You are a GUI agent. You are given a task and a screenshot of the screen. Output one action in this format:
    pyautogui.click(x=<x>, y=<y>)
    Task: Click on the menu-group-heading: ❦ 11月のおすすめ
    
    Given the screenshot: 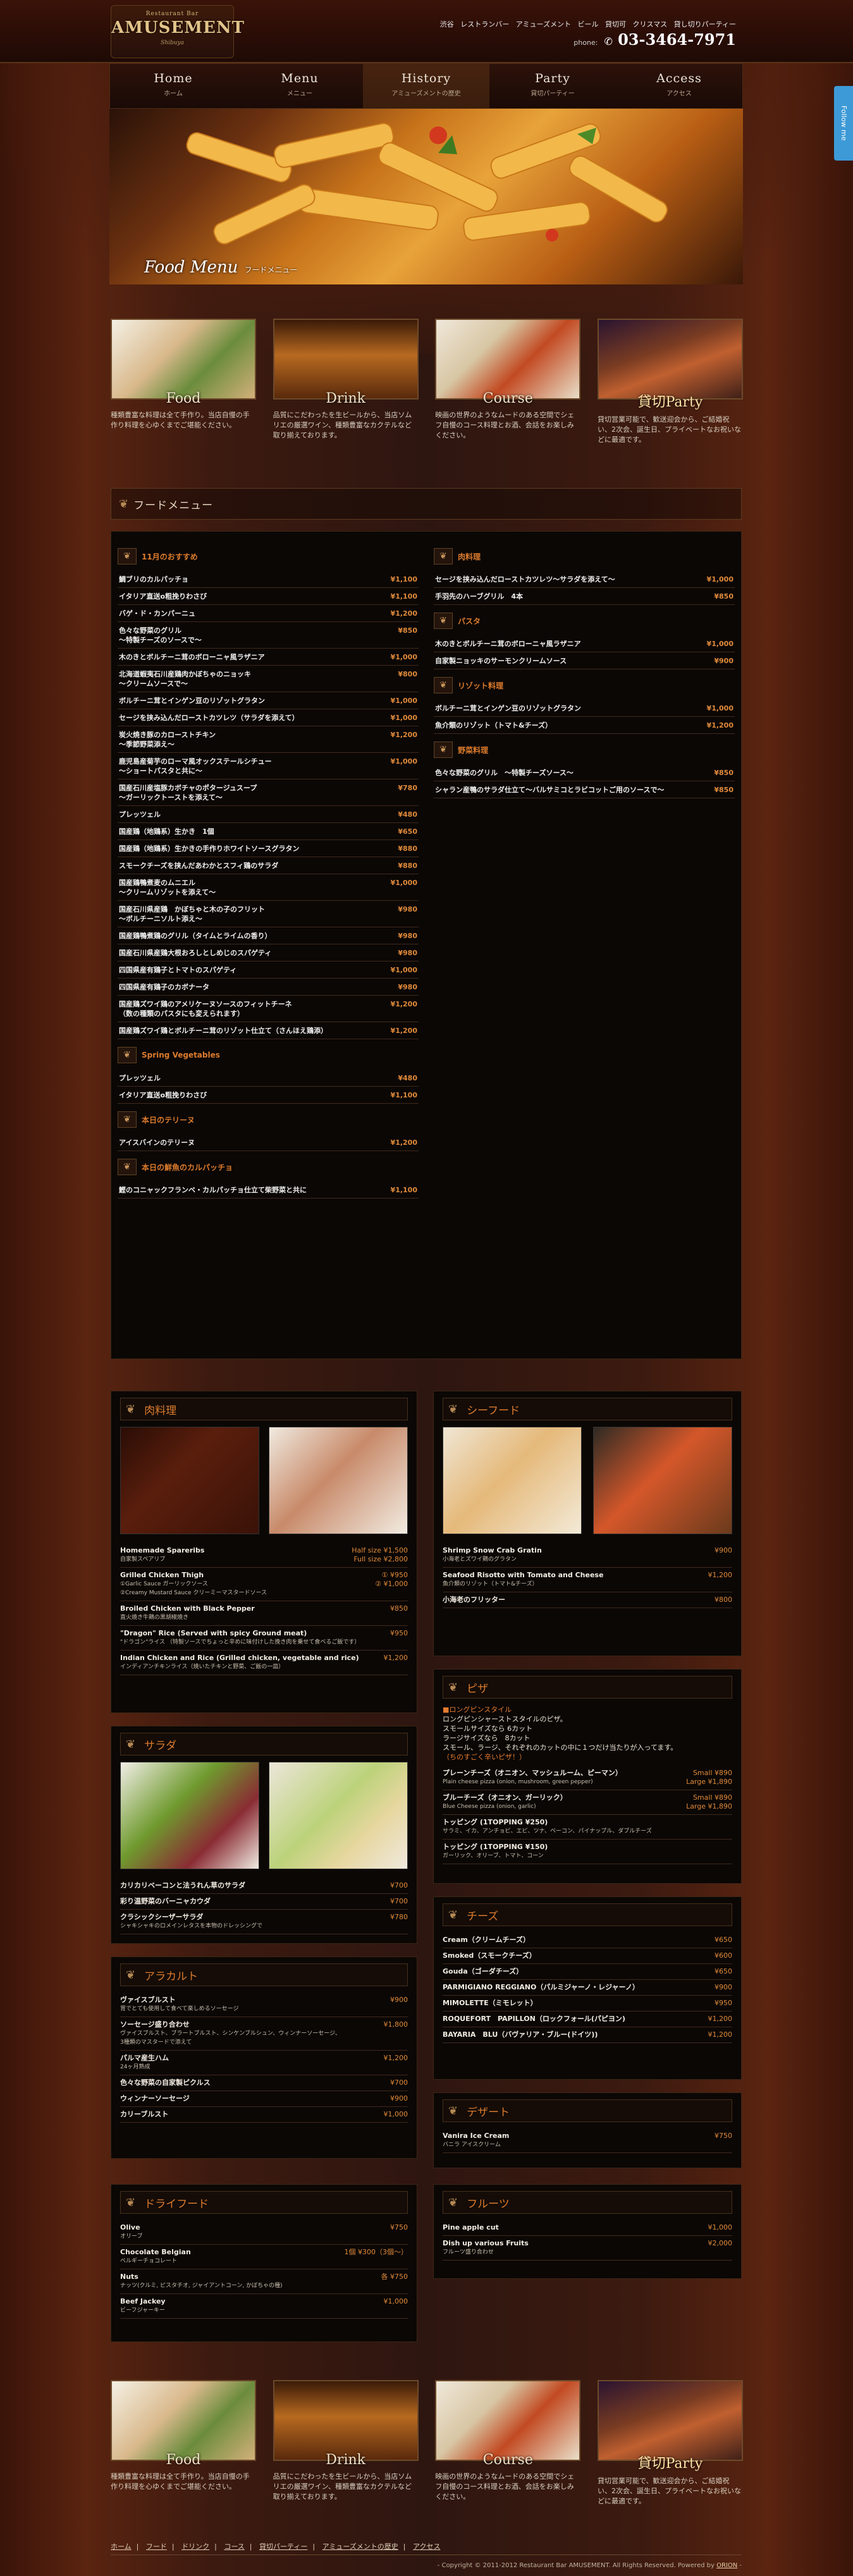 What is the action you would take?
    pyautogui.click(x=268, y=556)
    